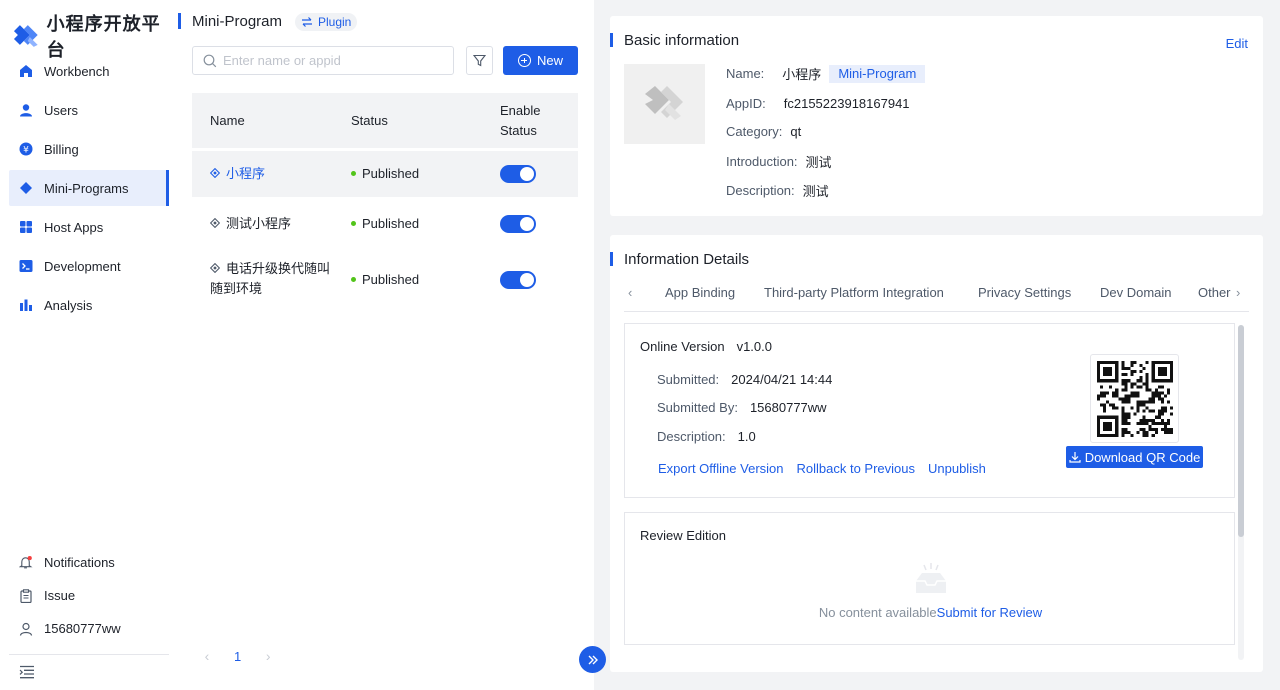  Describe the element at coordinates (540, 60) in the screenshot. I see `new-button: New` at that location.